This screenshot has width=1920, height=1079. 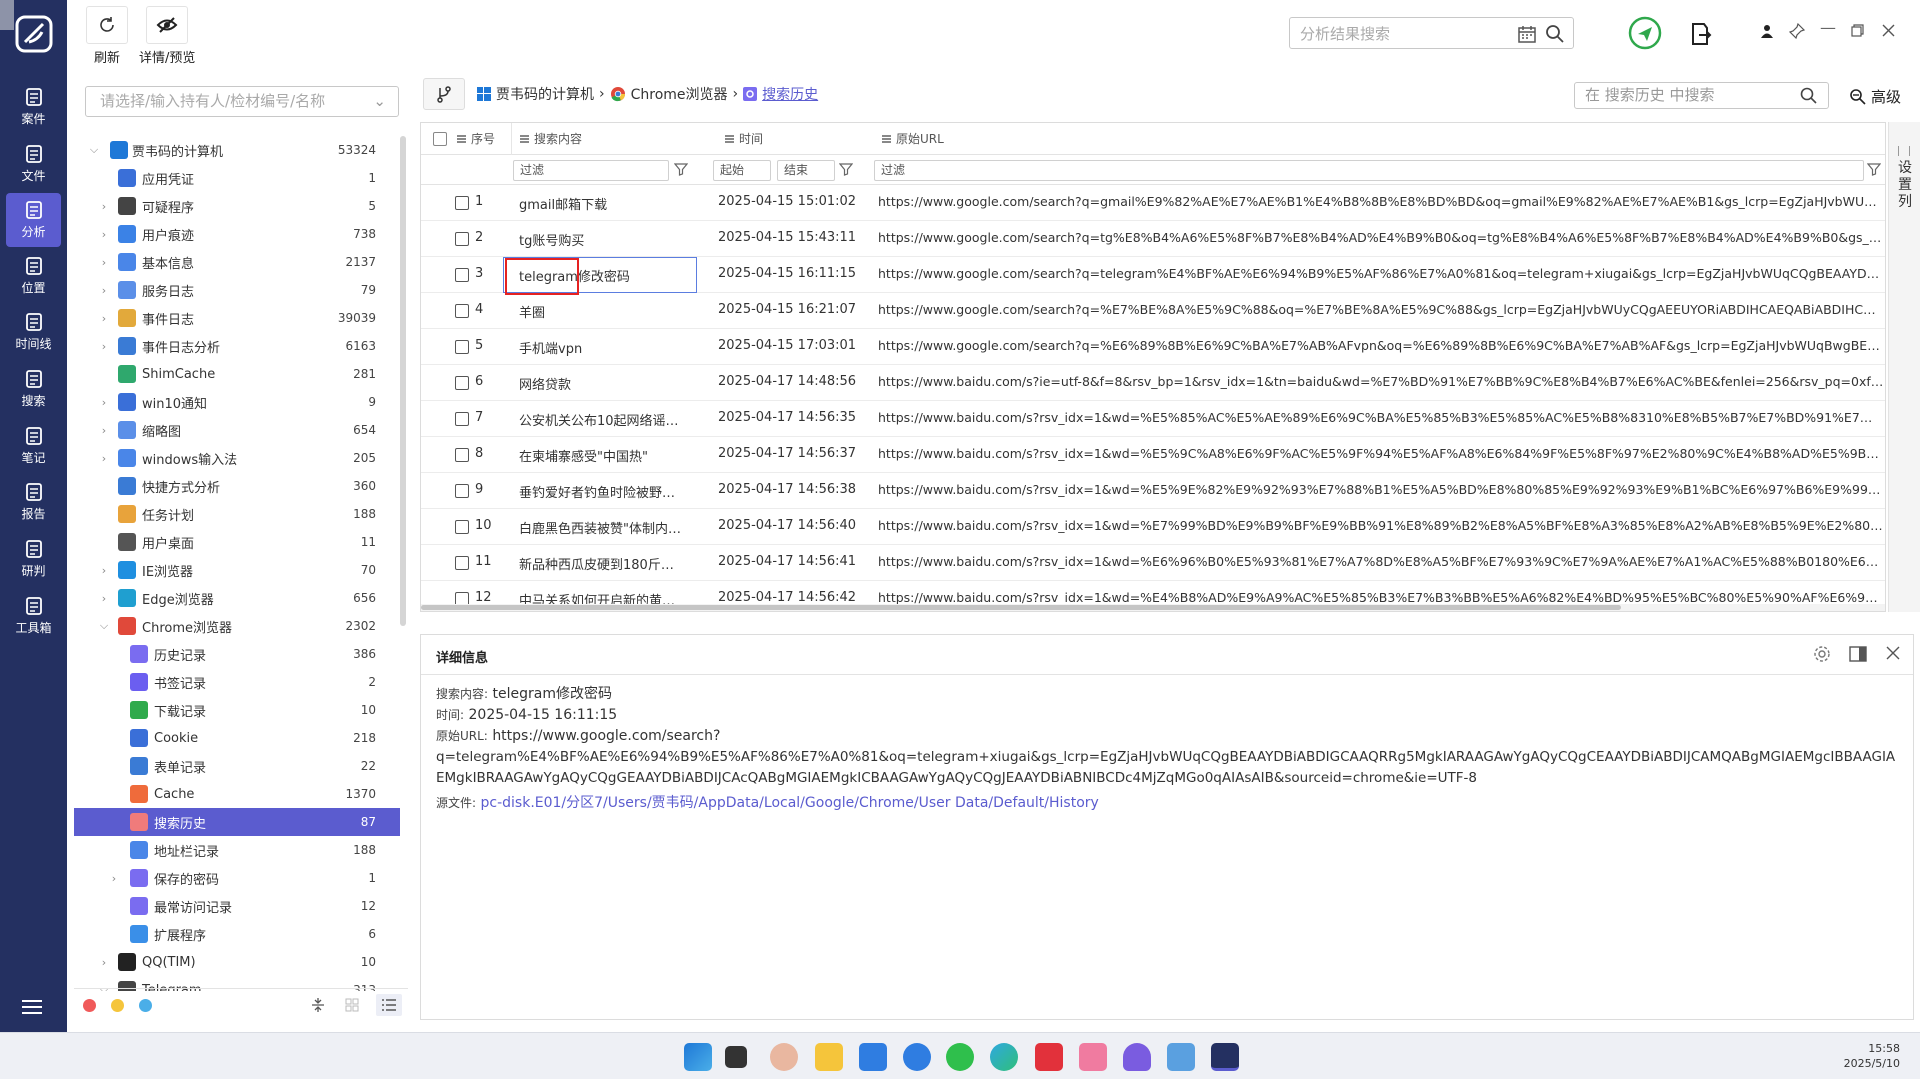 What do you see at coordinates (614, 139) in the screenshot?
I see `column-header-content: 搜索内容` at bounding box center [614, 139].